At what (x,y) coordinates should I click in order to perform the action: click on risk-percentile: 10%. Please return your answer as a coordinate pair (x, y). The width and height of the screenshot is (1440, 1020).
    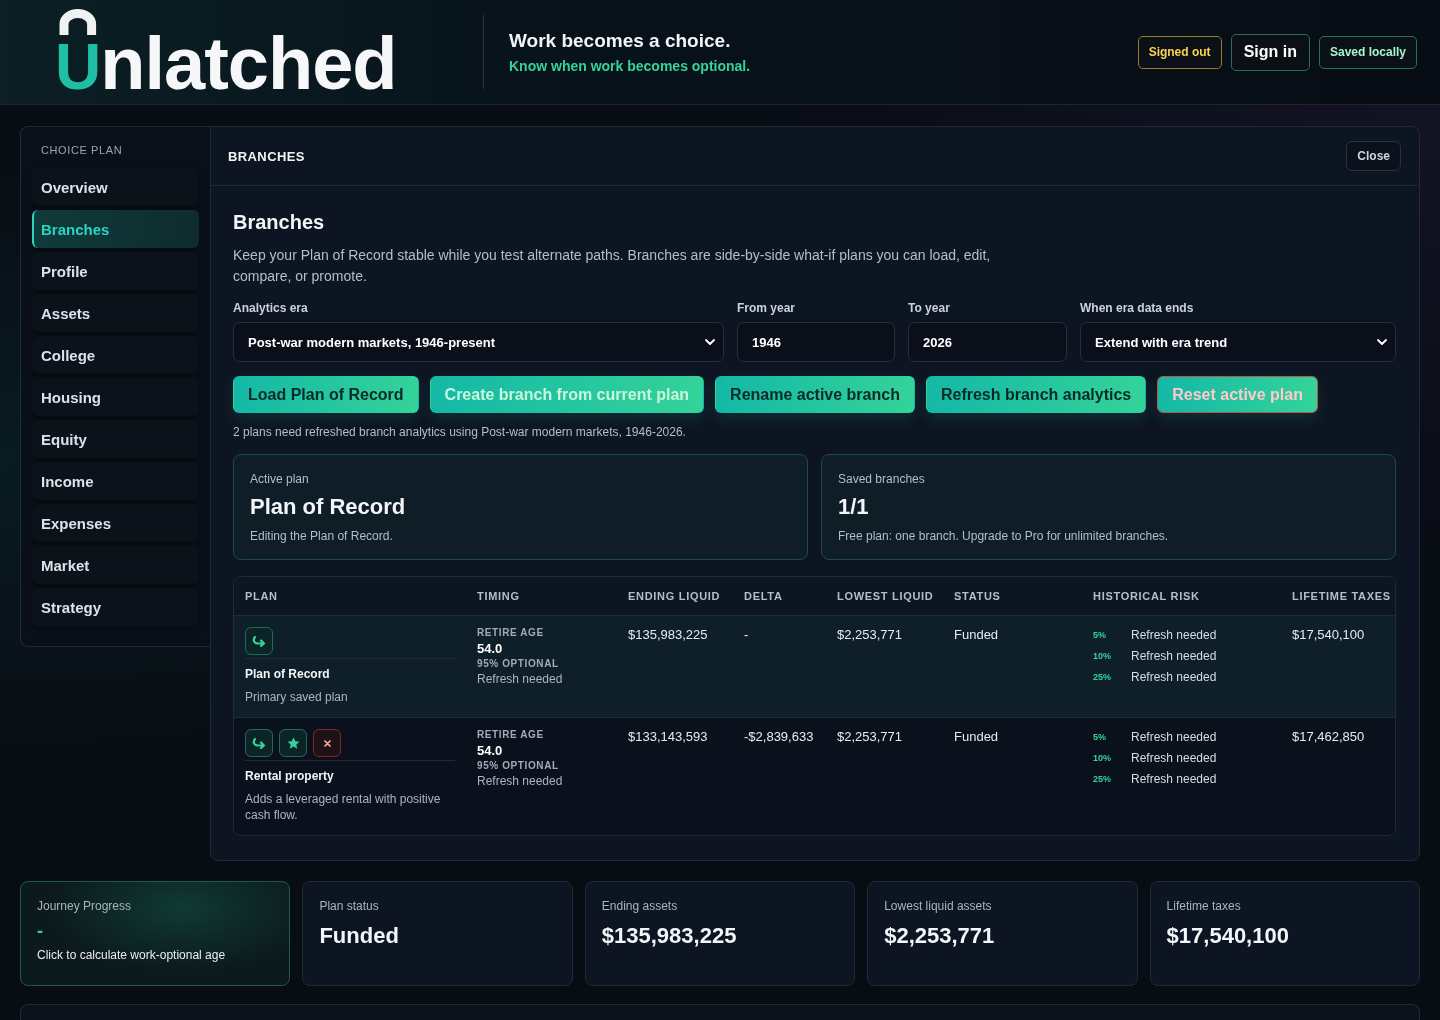
    Looking at the image, I should click on (1102, 655).